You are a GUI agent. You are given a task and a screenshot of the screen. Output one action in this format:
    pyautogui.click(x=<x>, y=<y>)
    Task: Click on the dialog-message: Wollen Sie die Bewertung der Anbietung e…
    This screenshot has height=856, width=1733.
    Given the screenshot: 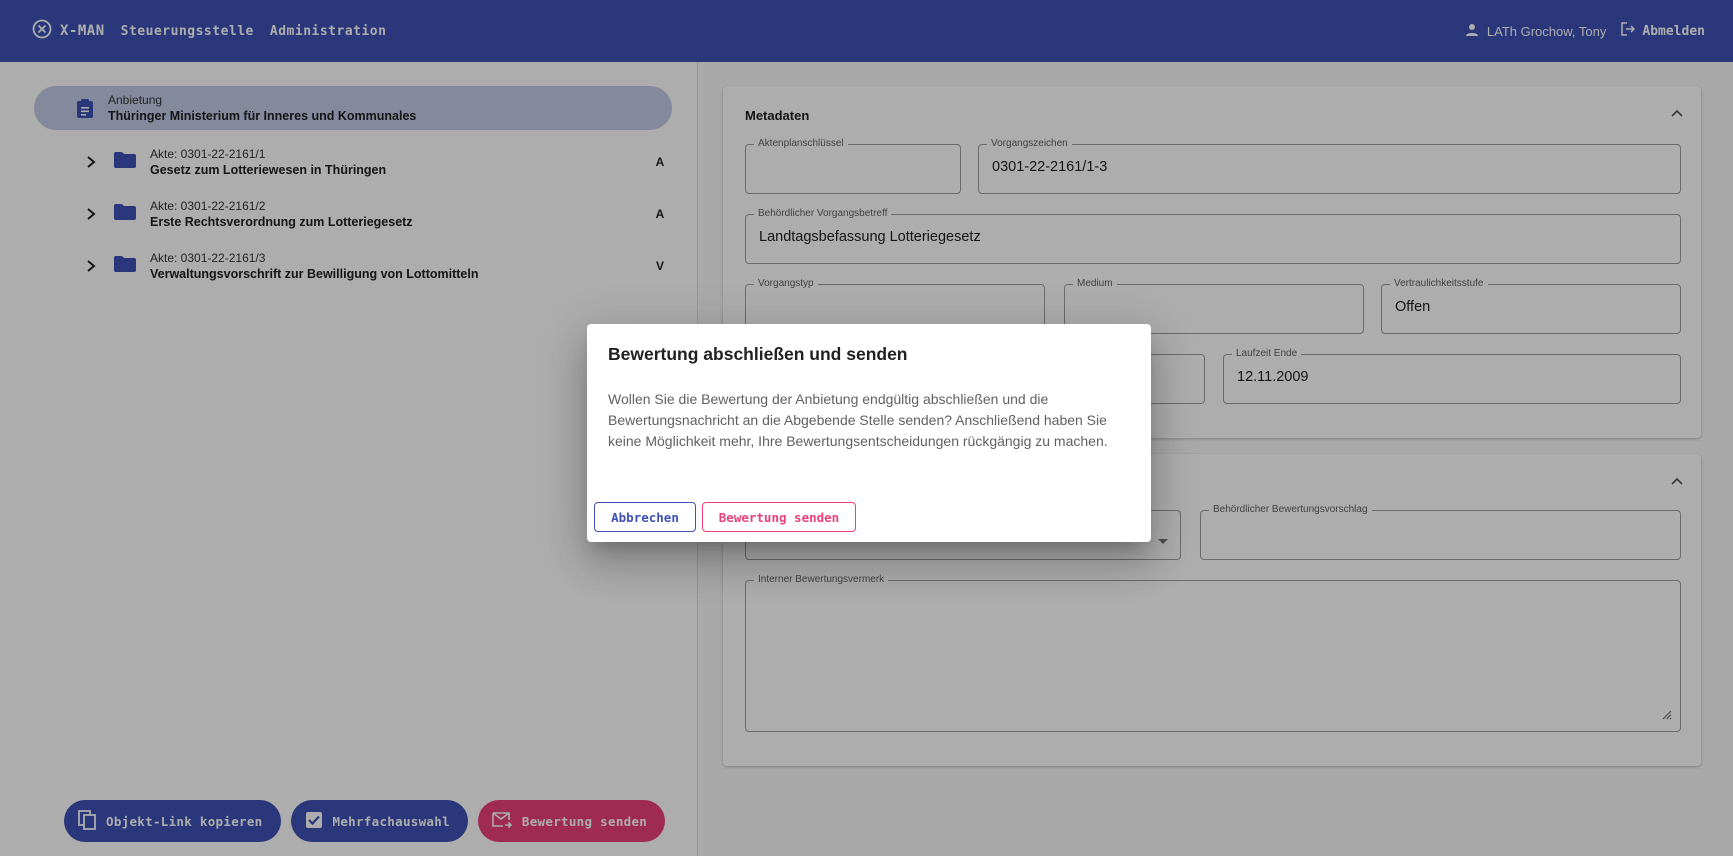 What is the action you would take?
    pyautogui.click(x=858, y=420)
    